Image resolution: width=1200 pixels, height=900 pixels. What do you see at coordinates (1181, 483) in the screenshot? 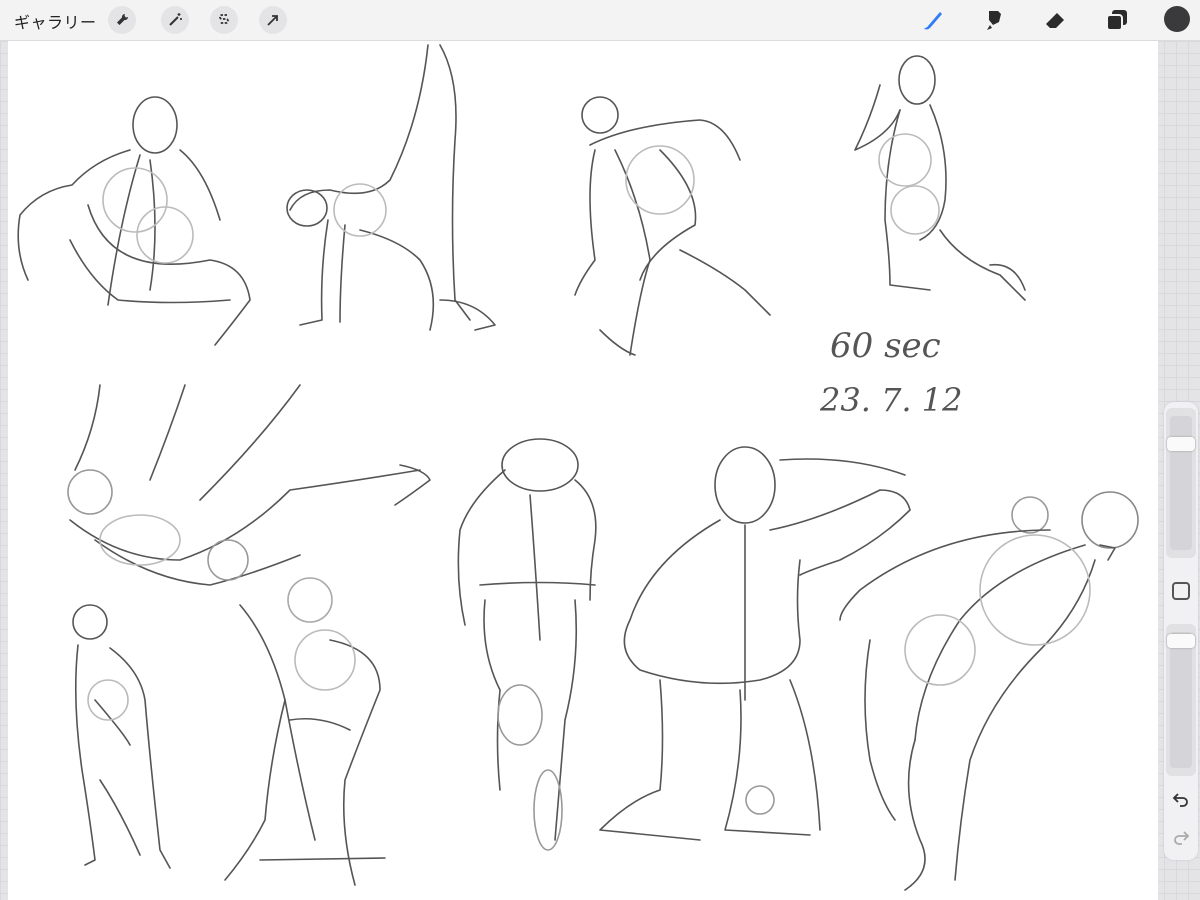
I see `brush-size-slider` at bounding box center [1181, 483].